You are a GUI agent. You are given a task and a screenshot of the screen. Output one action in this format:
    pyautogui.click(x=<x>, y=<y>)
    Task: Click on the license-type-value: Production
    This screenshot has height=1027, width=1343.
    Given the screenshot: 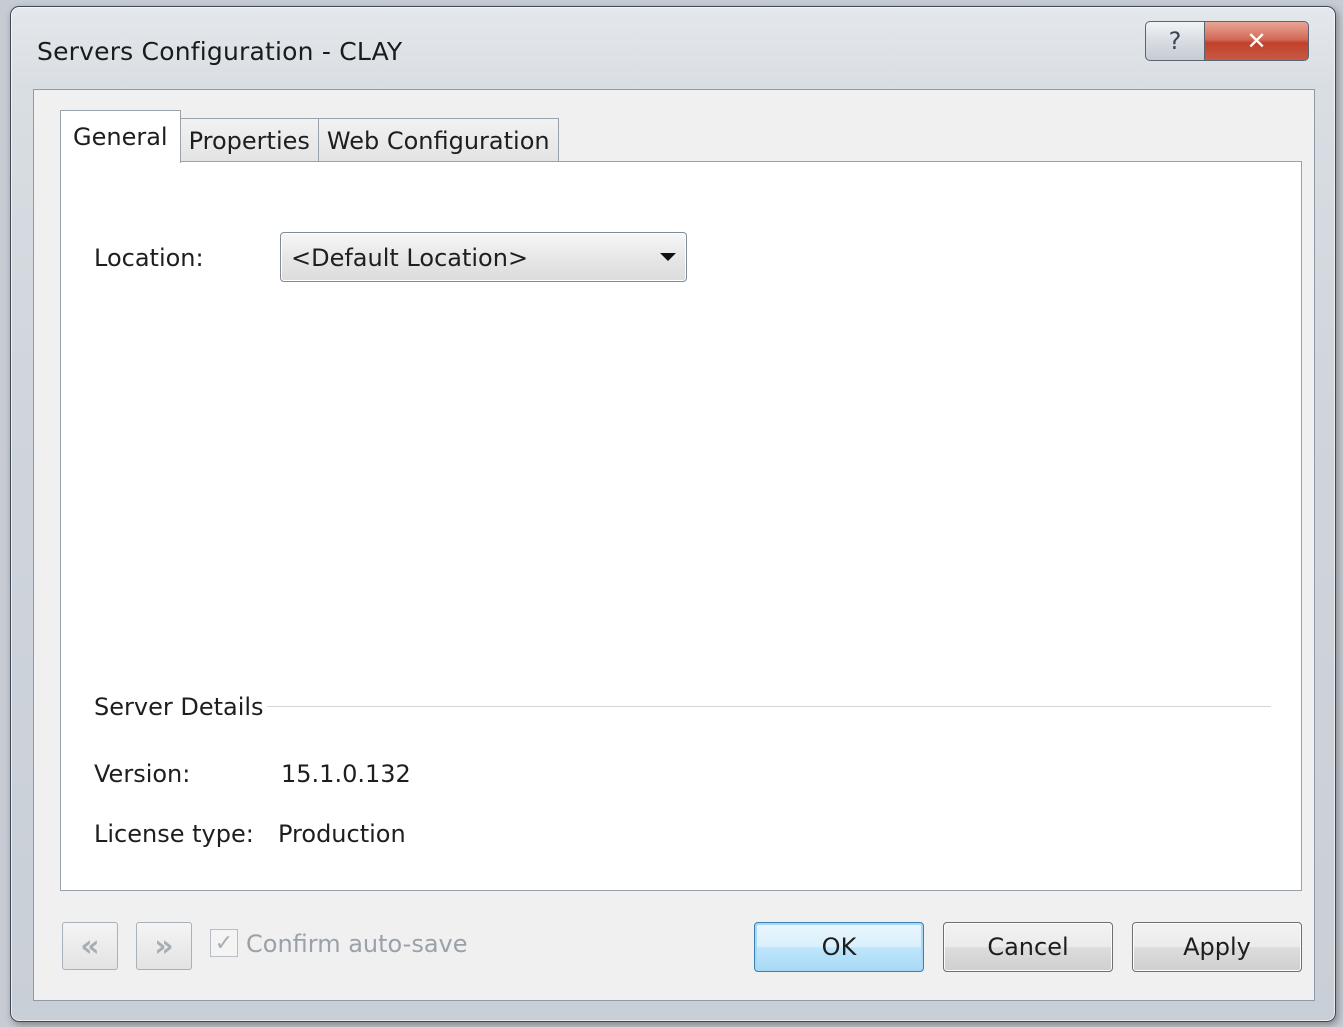 What is the action you would take?
    pyautogui.click(x=342, y=834)
    